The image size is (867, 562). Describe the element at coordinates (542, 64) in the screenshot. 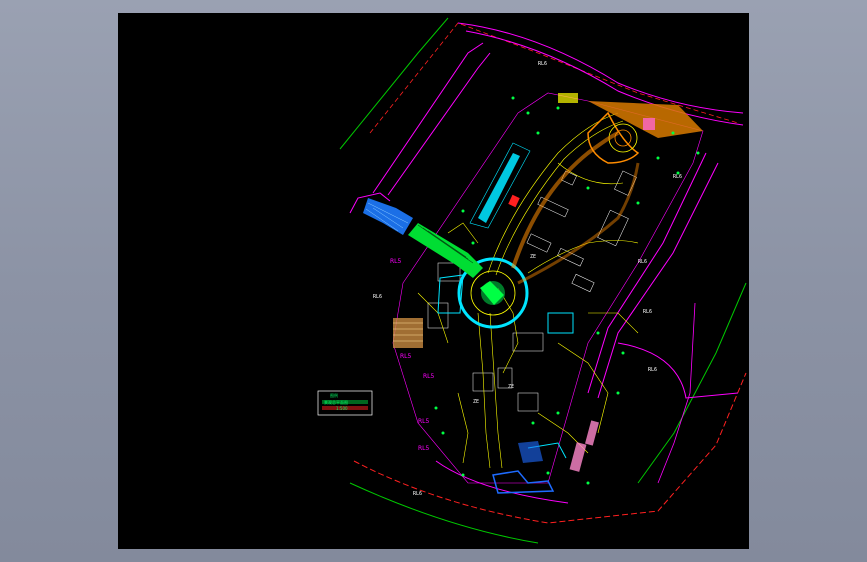

I see `road-tag-top: RL6` at that location.